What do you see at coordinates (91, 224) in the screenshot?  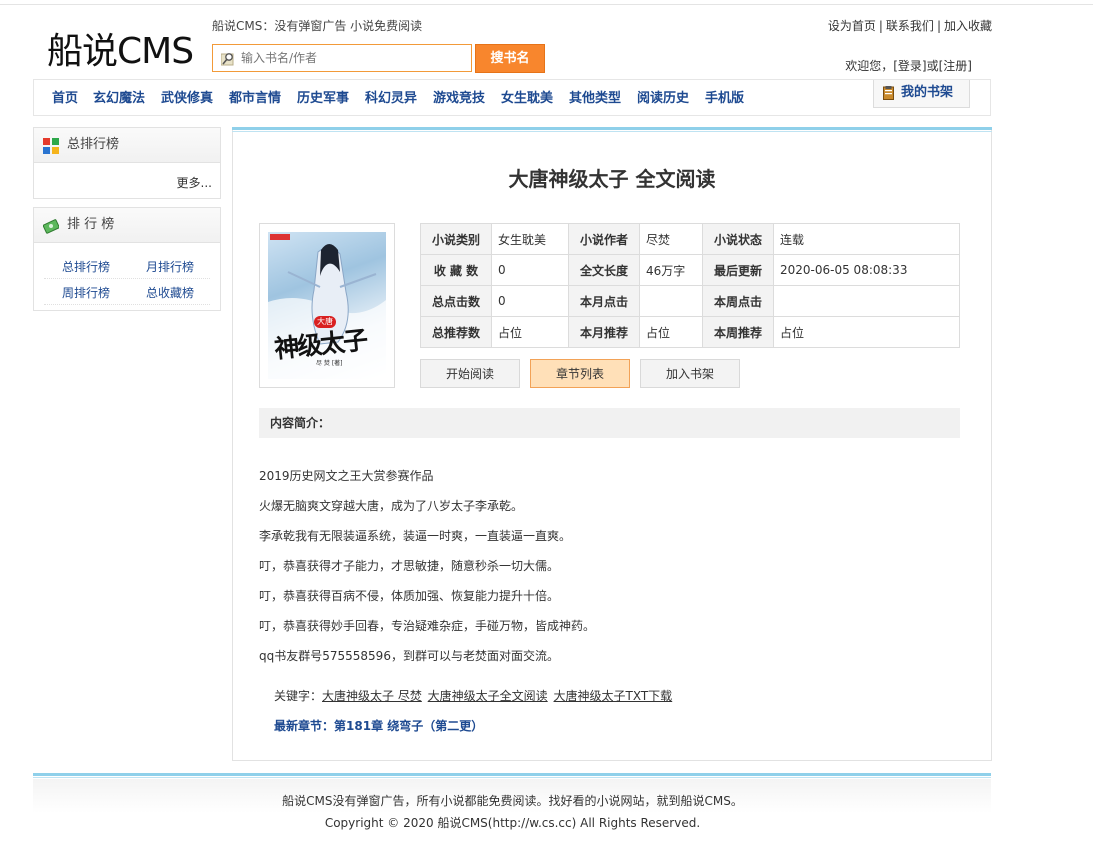 I see `ranking-title: 排 行 榜` at bounding box center [91, 224].